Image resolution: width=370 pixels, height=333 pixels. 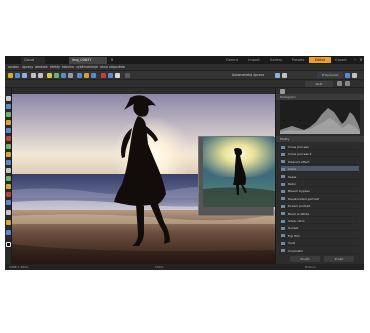 I want to click on hand-icon, so click(x=86, y=75).